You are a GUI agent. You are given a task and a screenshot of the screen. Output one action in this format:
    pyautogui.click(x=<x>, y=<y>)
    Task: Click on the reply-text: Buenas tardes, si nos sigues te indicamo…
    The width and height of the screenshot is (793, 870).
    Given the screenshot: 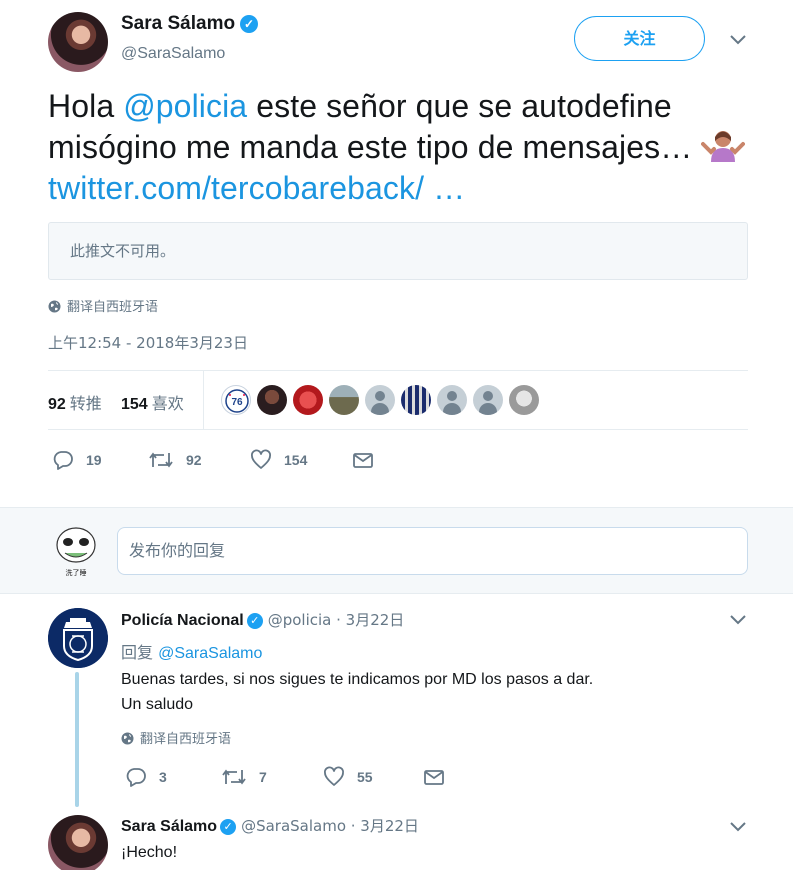 What is the action you would take?
    pyautogui.click(x=357, y=692)
    